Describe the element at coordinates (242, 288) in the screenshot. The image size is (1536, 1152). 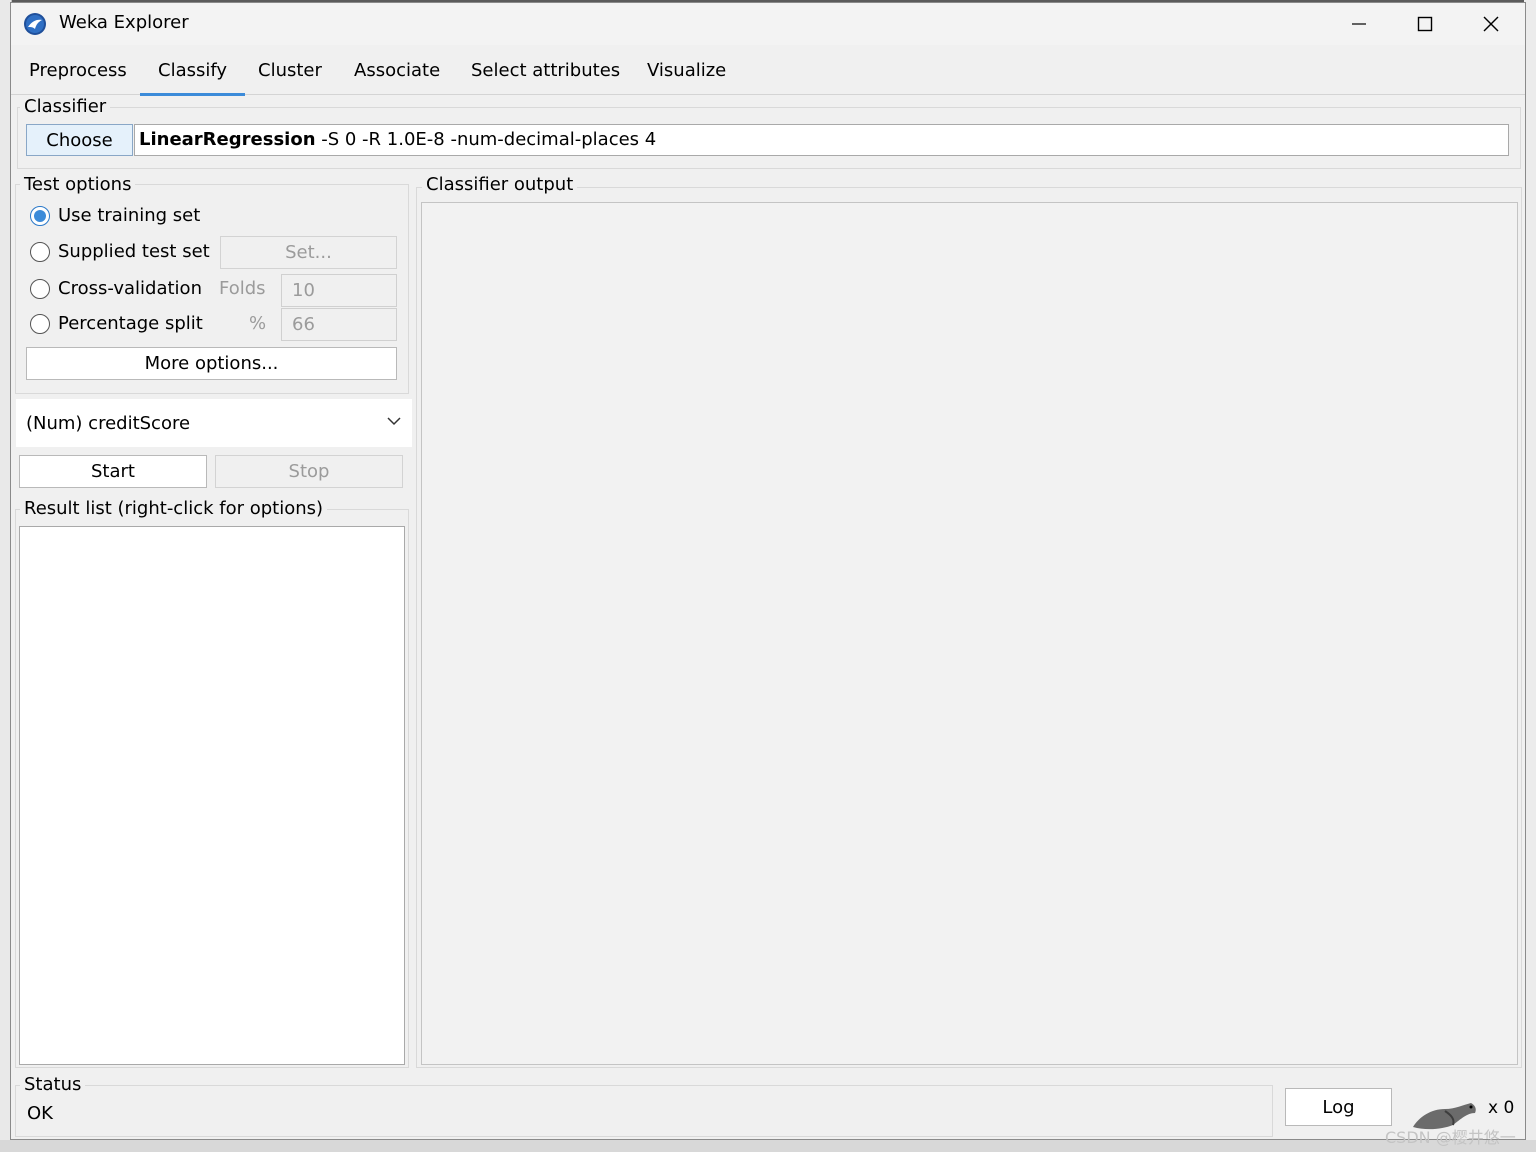
I see `folds-label: Folds` at that location.